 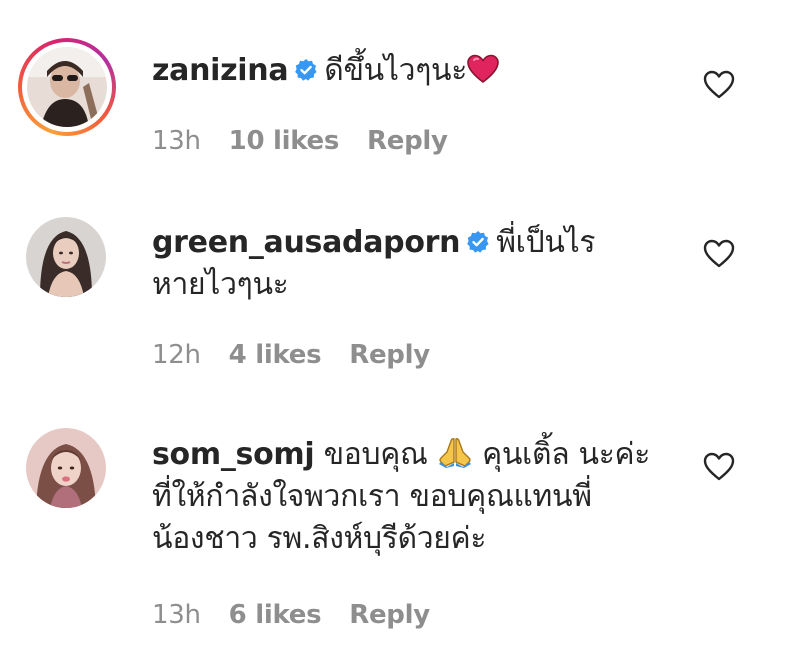 I want to click on story-ring, so click(x=67, y=87).